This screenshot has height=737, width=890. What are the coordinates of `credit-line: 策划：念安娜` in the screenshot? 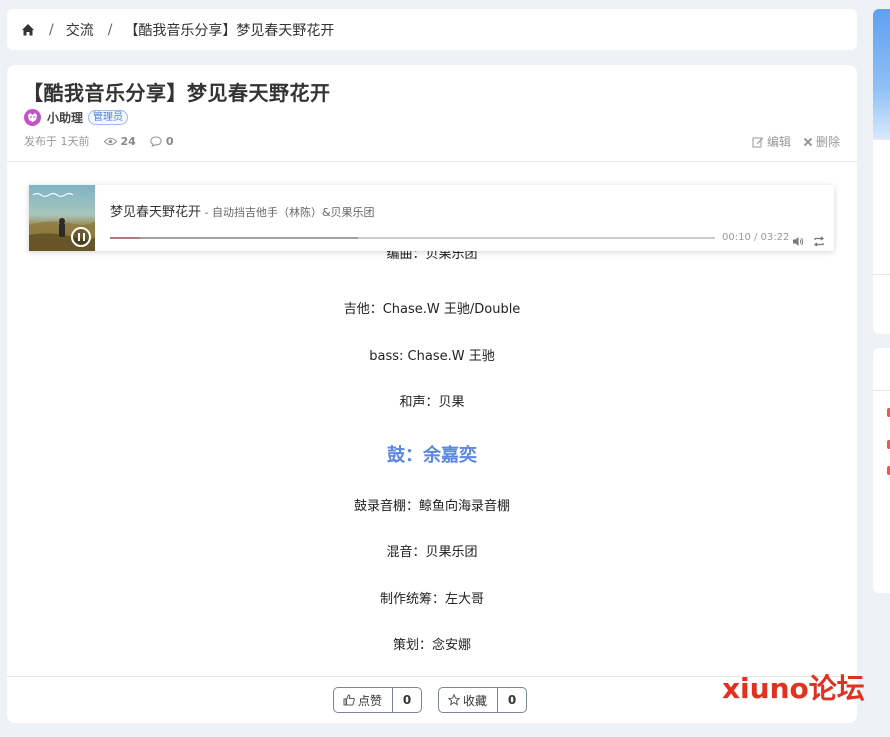 It's located at (431, 645).